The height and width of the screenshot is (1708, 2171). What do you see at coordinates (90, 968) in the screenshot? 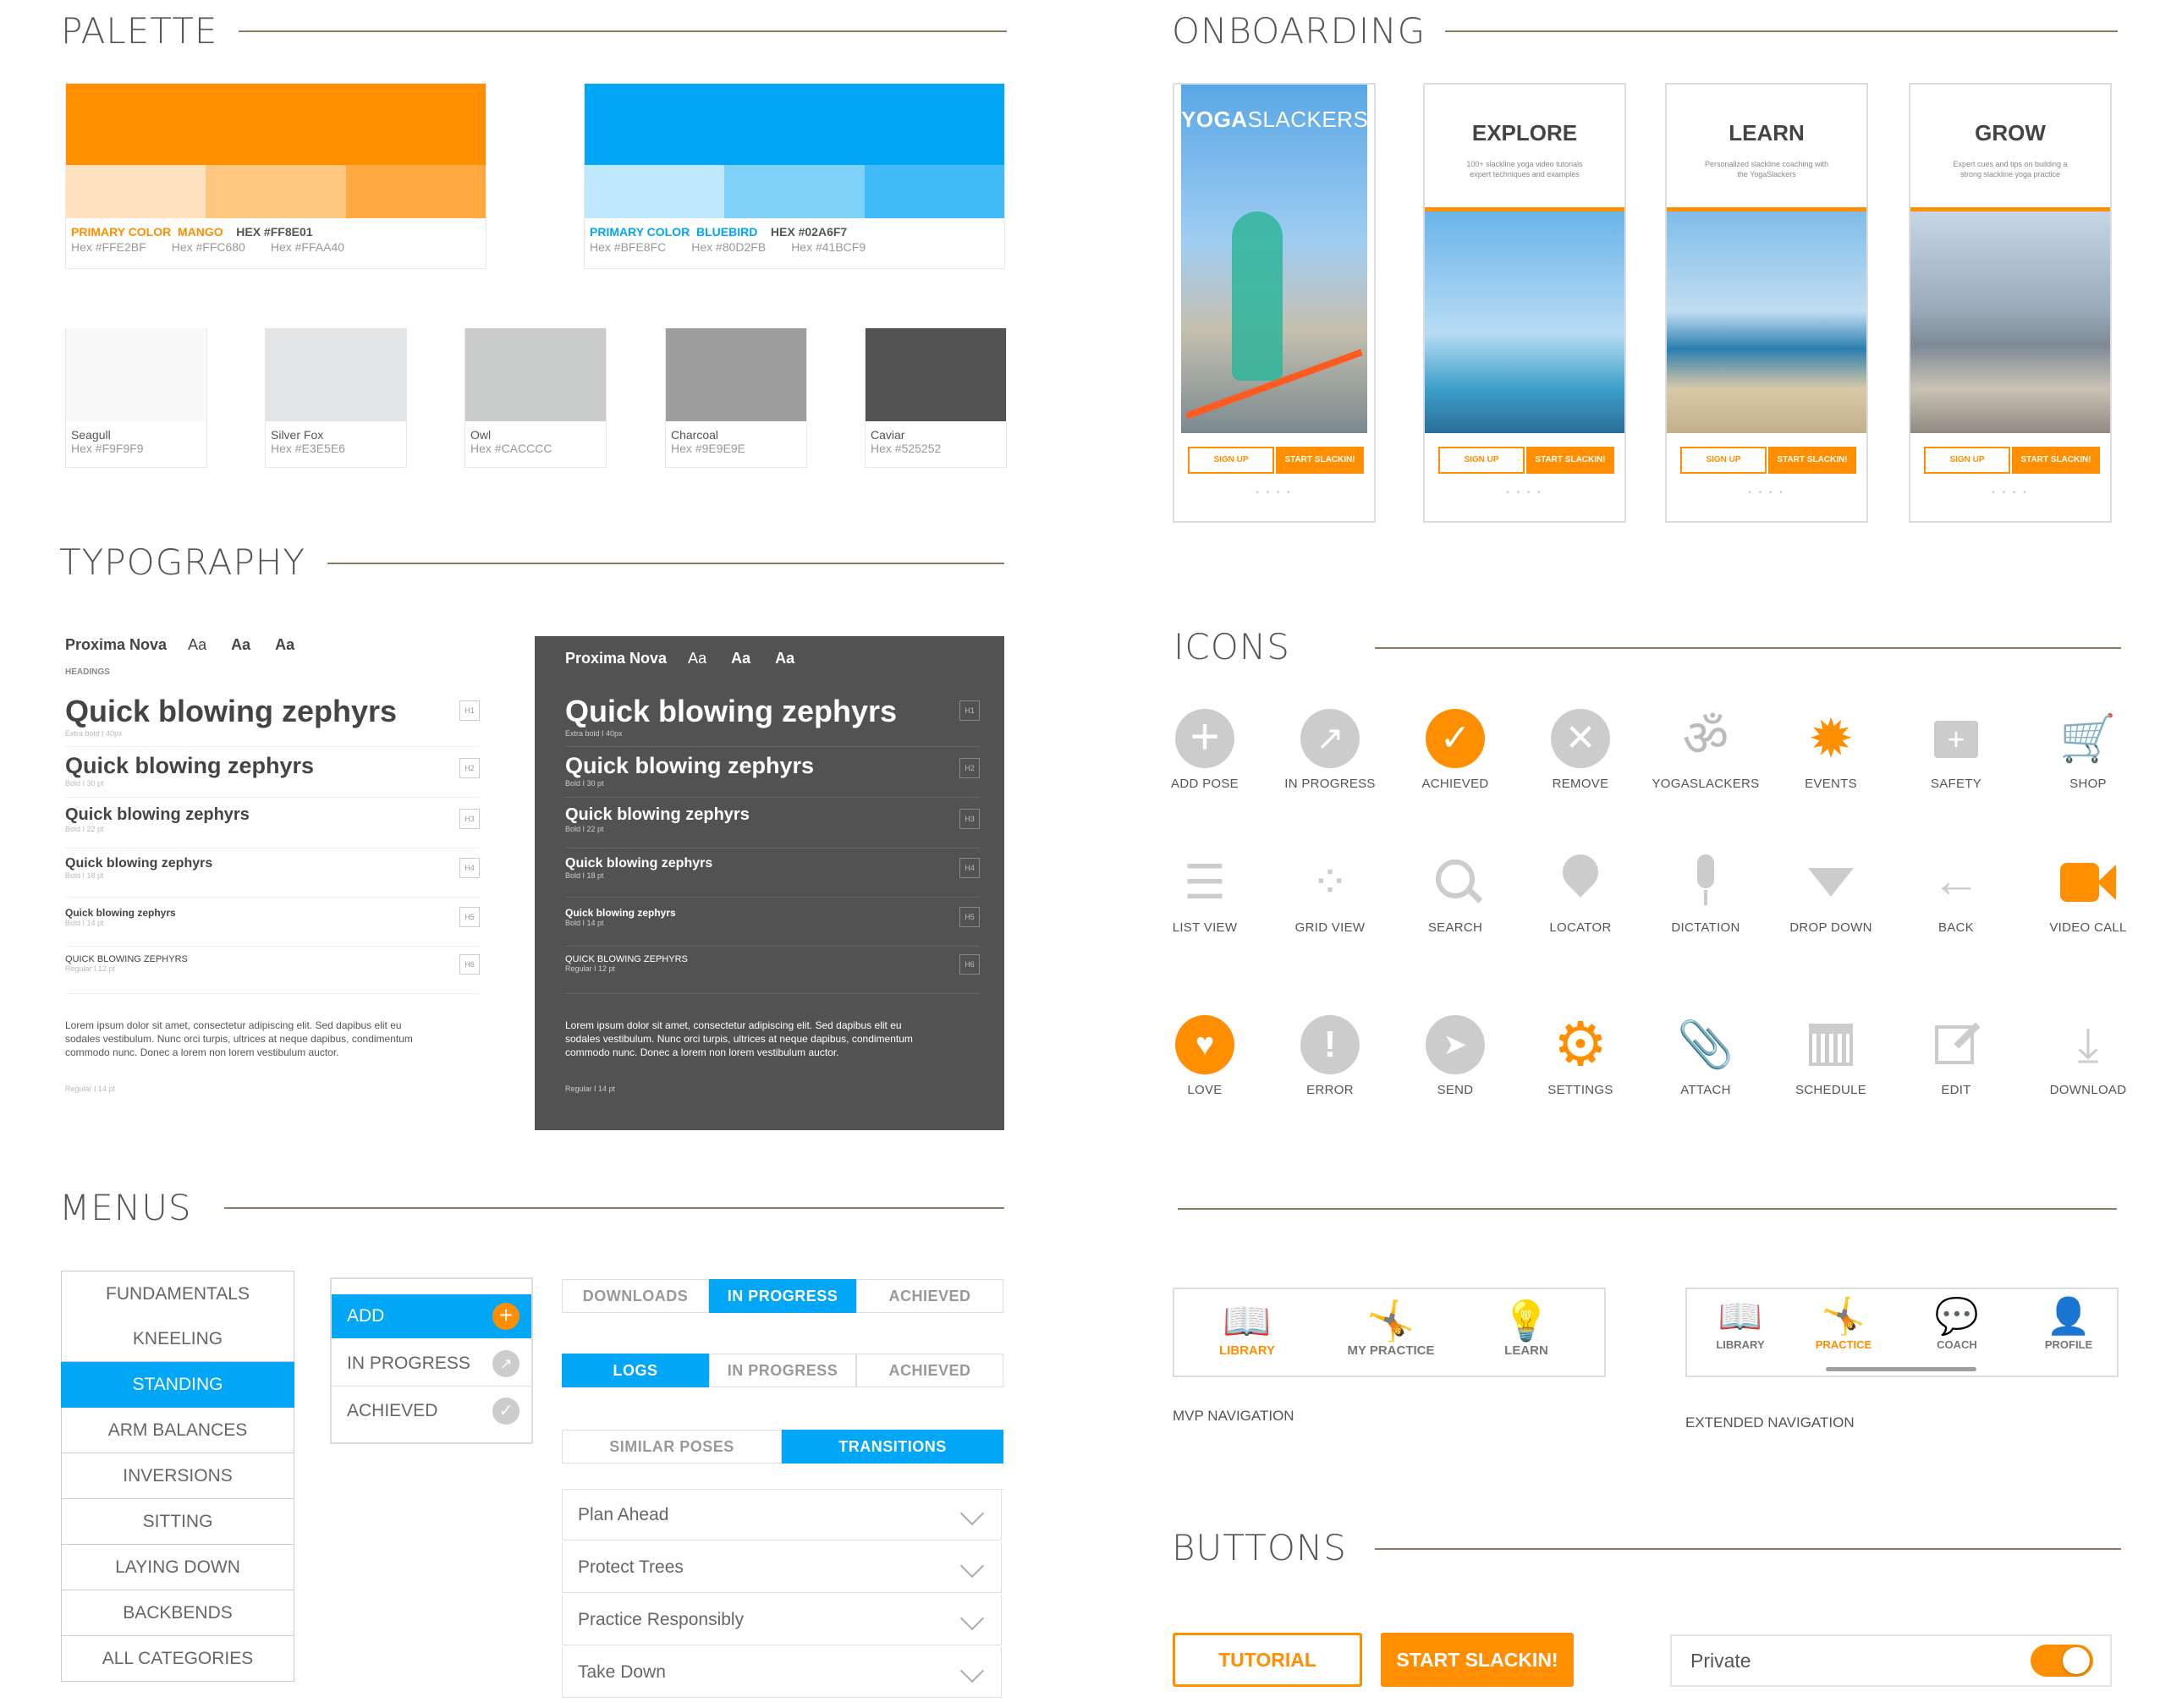
I see `heading-meta: Regular I 12 pt` at bounding box center [90, 968].